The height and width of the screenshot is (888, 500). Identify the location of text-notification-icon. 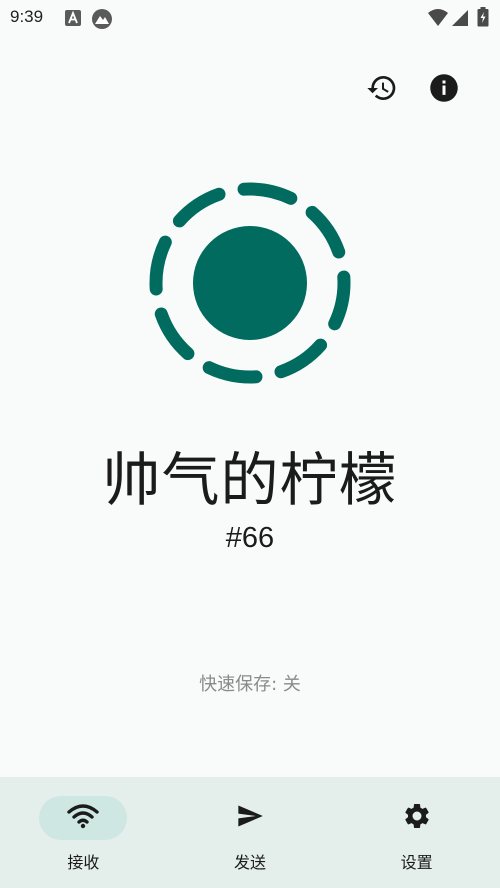
(73, 20).